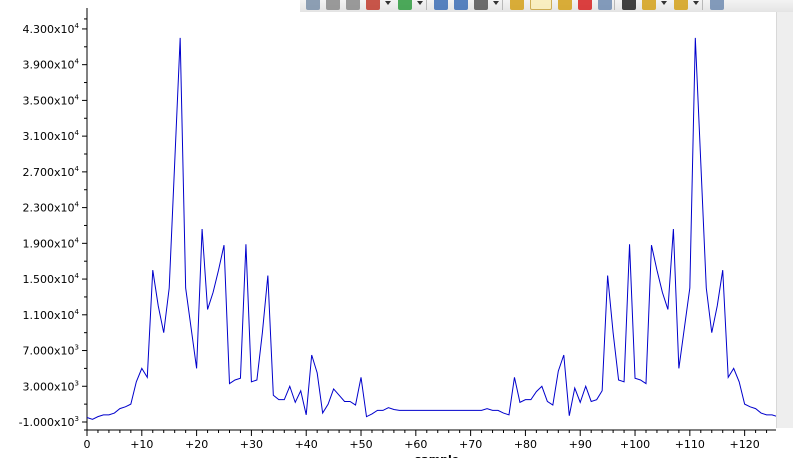  Describe the element at coordinates (635, 444) in the screenshot. I see `x-tick-label: +100` at that location.